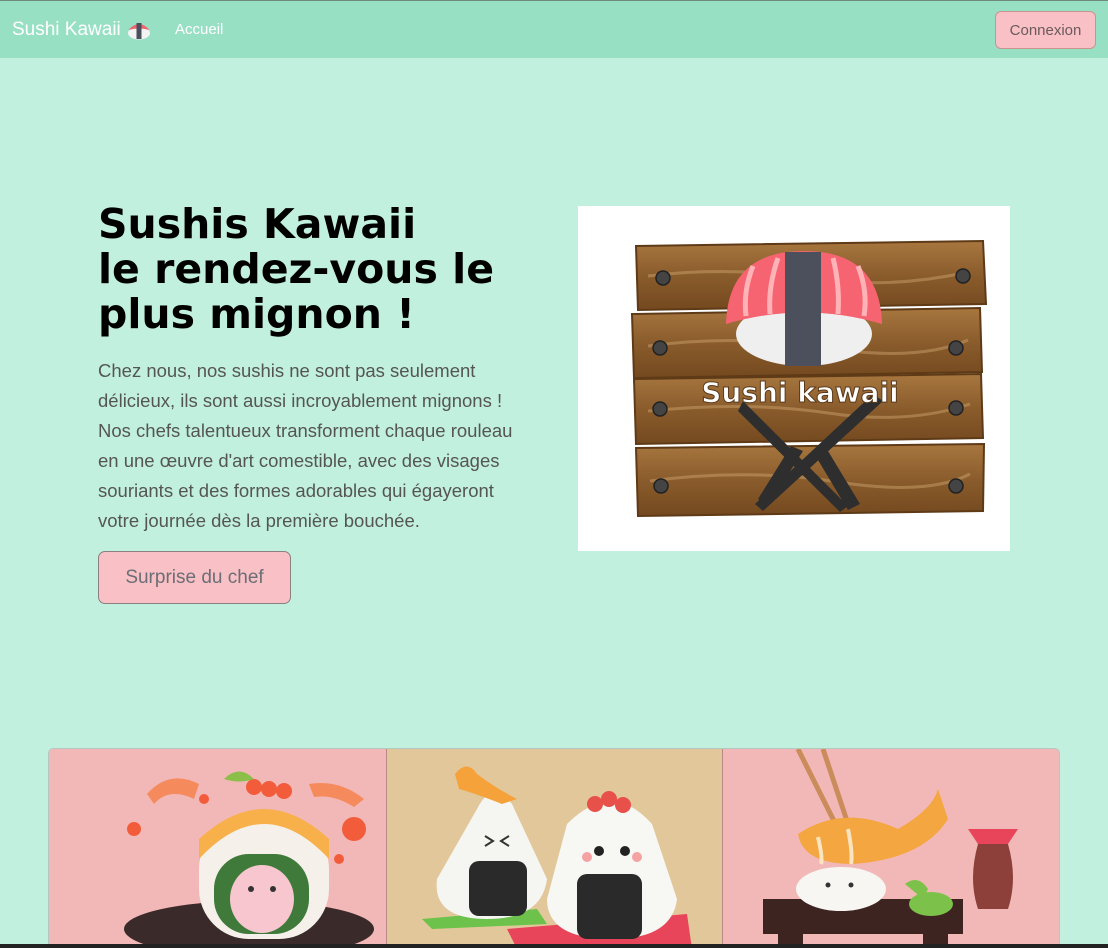  What do you see at coordinates (800, 392) in the screenshot?
I see `logo-text: Sushi kawaii` at bounding box center [800, 392].